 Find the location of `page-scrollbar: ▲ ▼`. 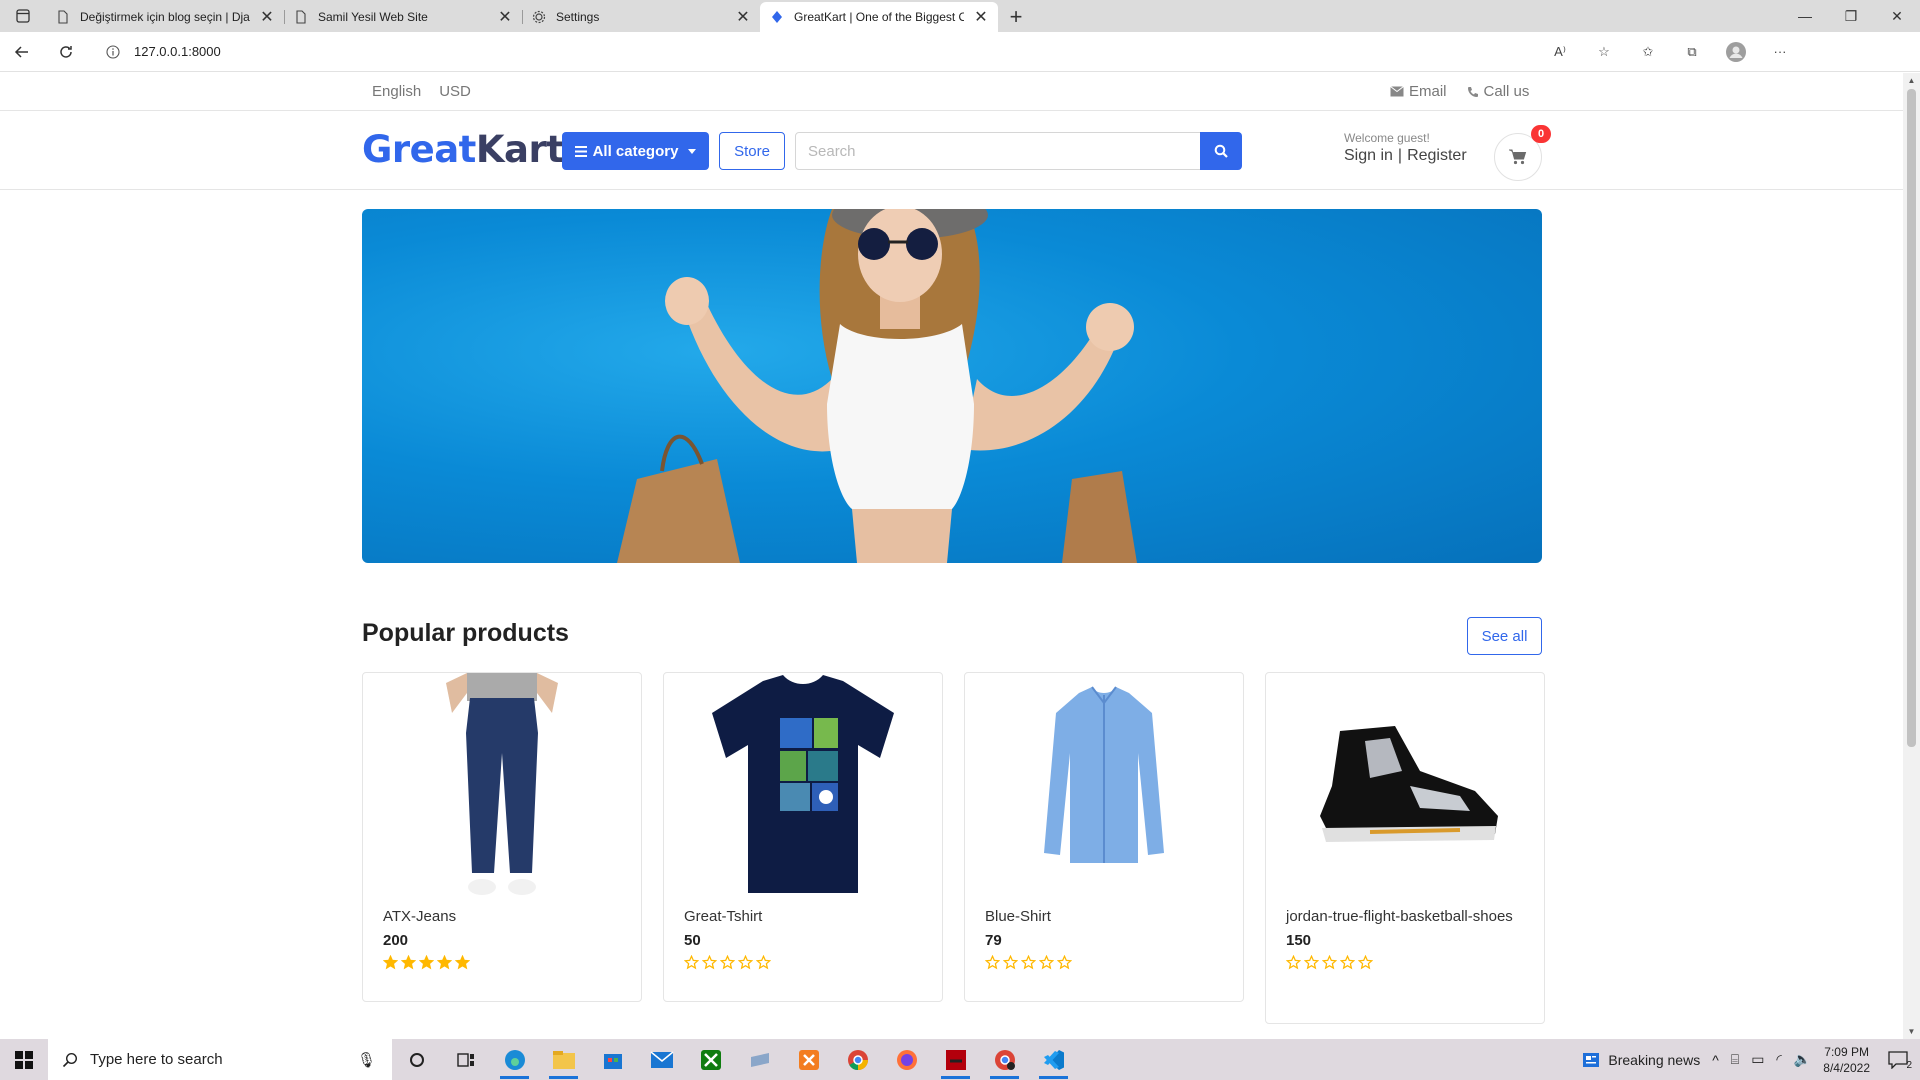

page-scrollbar: ▲ ▼ is located at coordinates (1911, 556).